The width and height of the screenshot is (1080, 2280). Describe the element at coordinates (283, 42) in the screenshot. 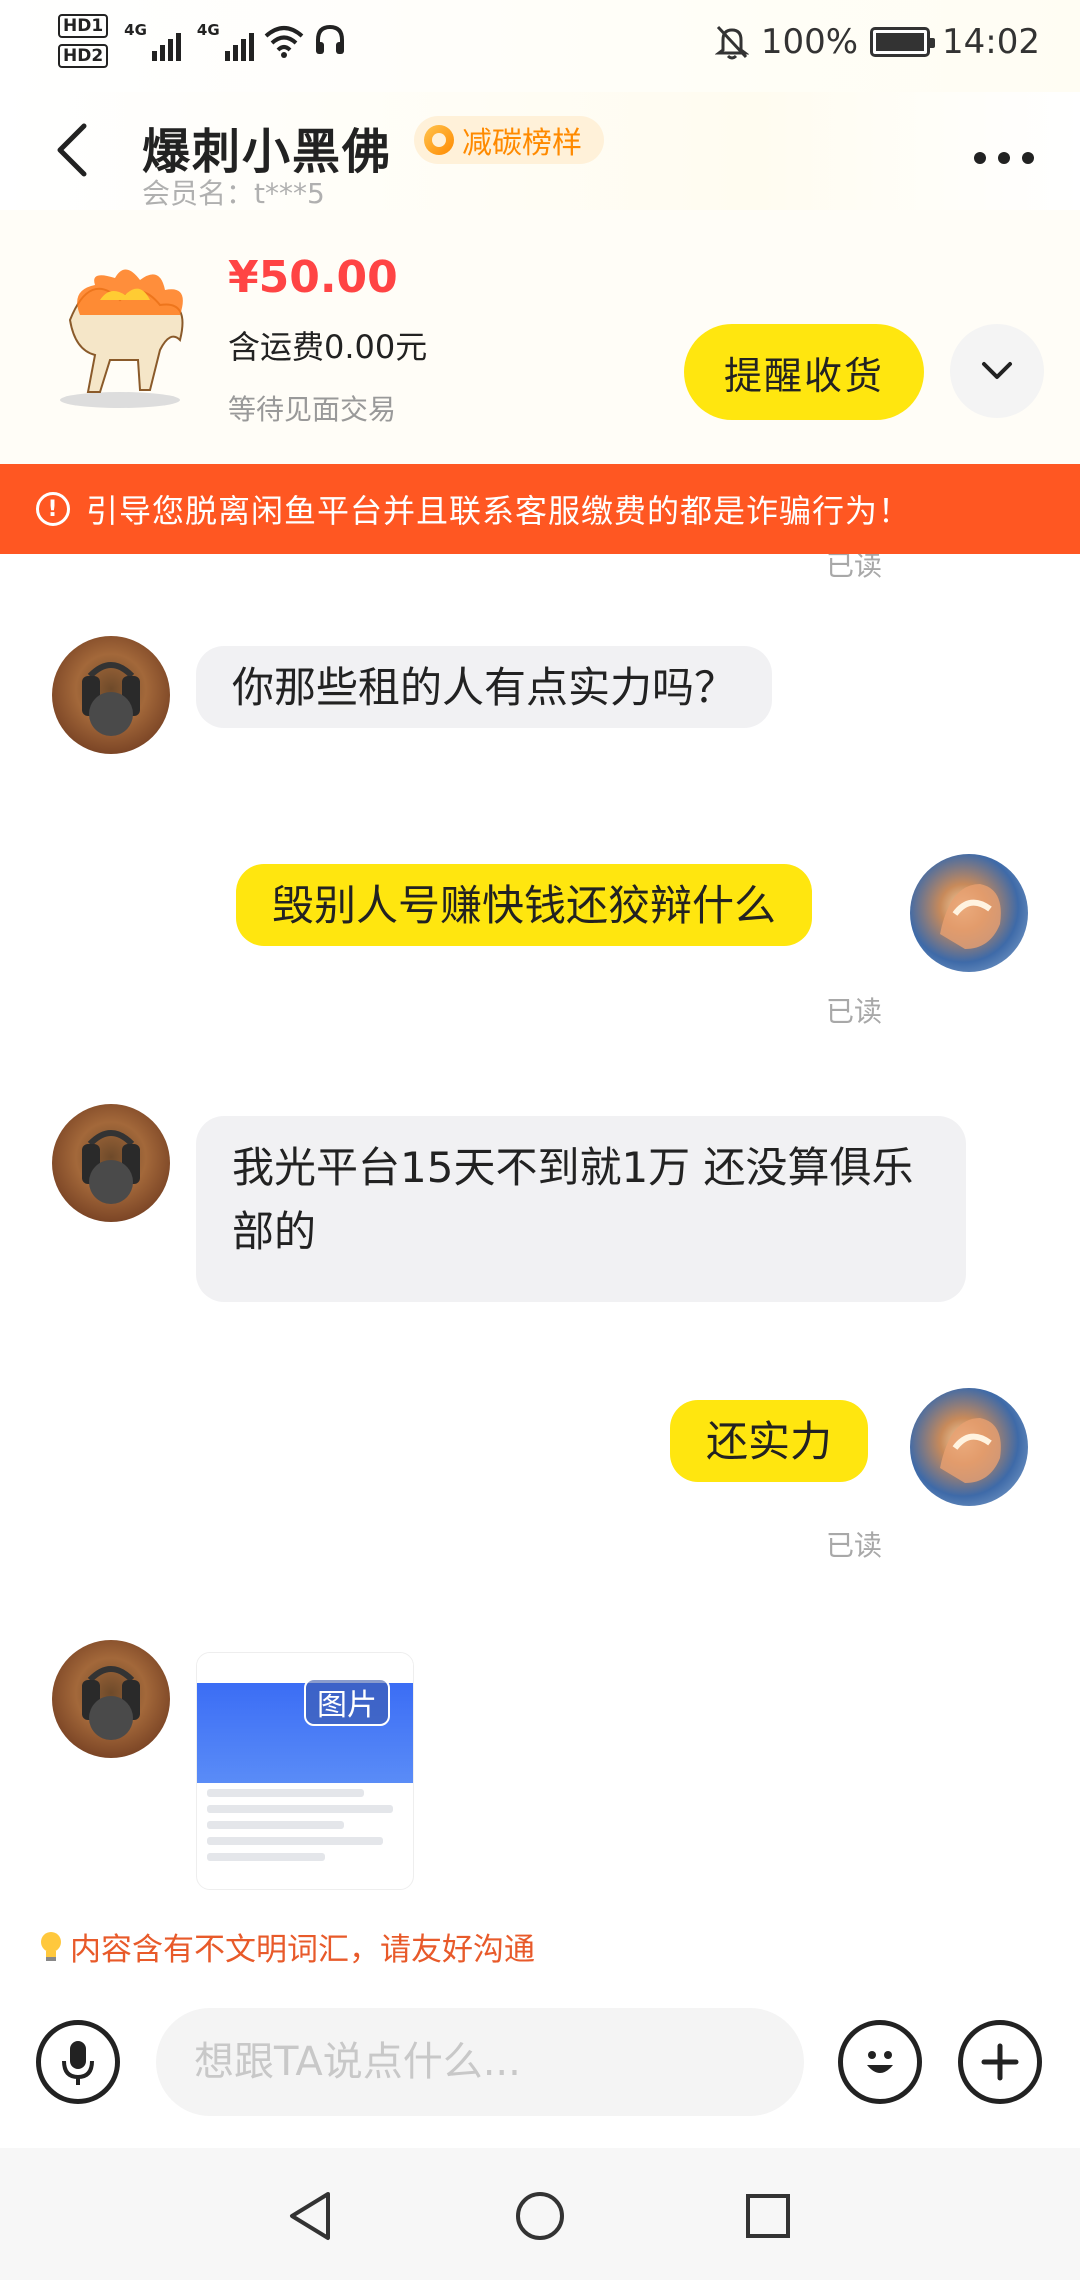

I see `wifi-icon` at that location.